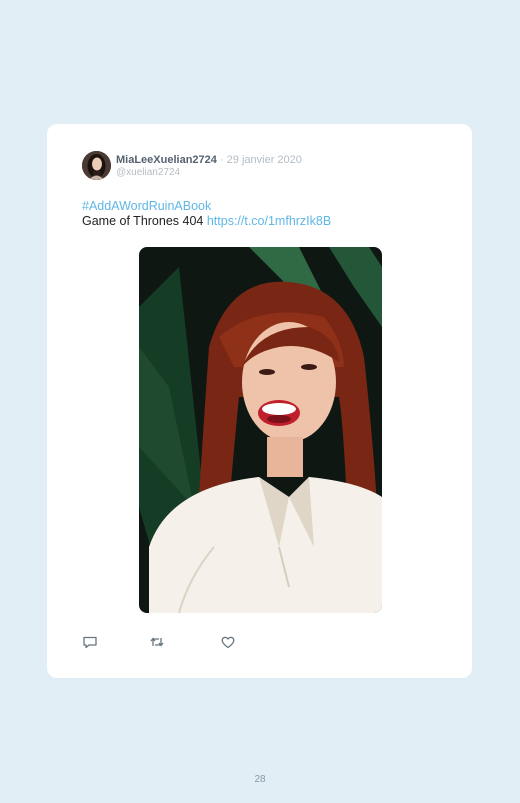  Describe the element at coordinates (166, 160) in the screenshot. I see `display-name: MiaLeeXuelian2724` at that location.